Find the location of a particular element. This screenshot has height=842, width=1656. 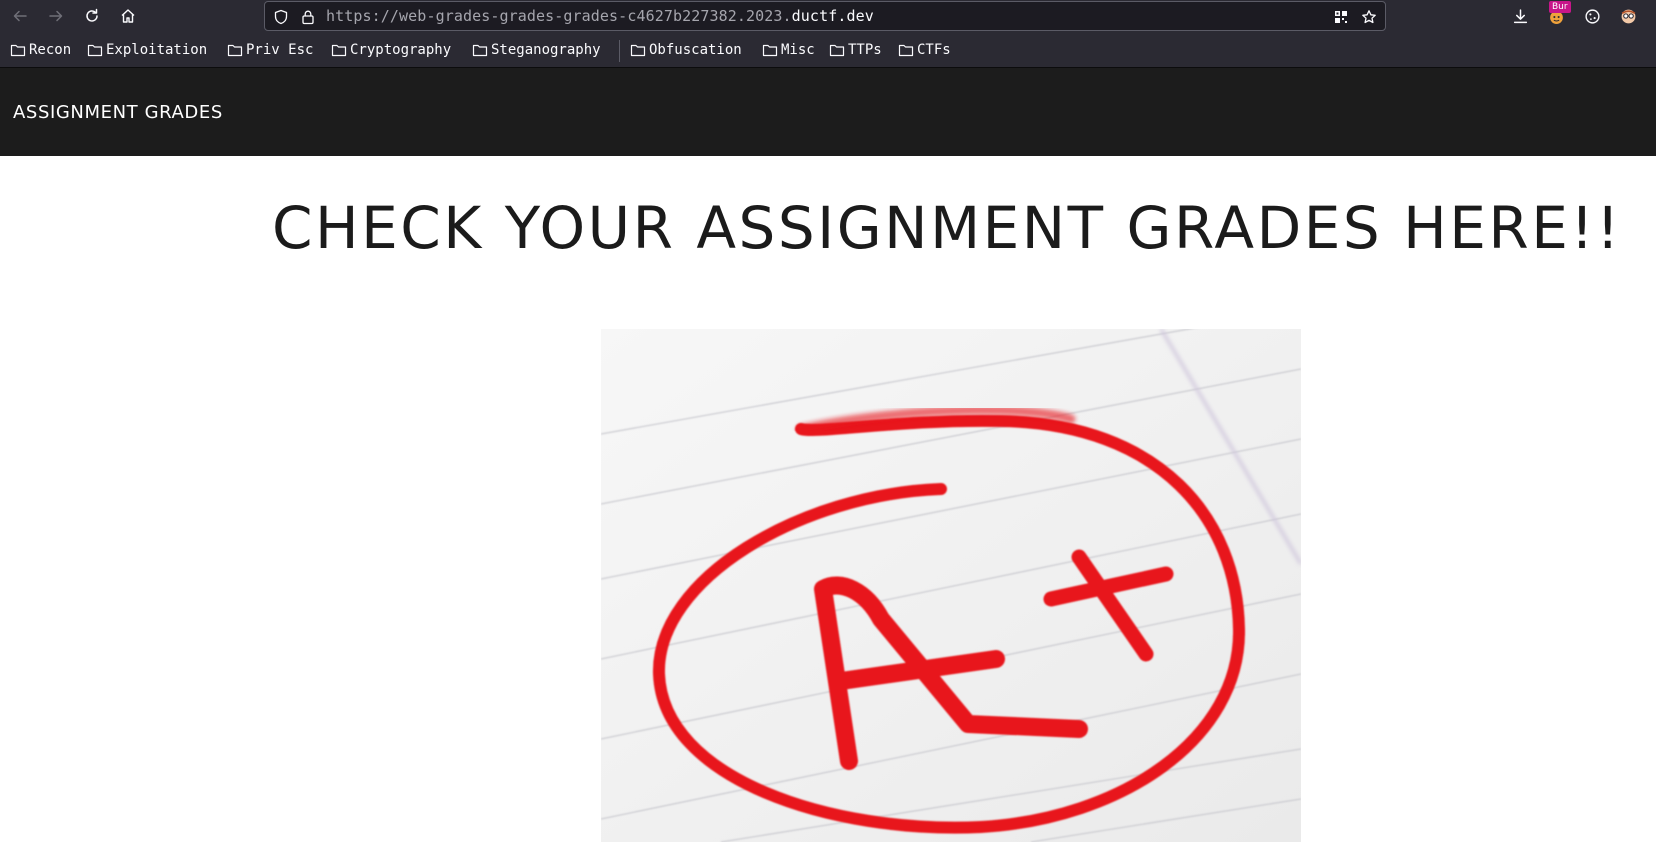

page-headline: CHECK YOUR ASSIGNMENT GRADES HERE!! is located at coordinates (947, 228).